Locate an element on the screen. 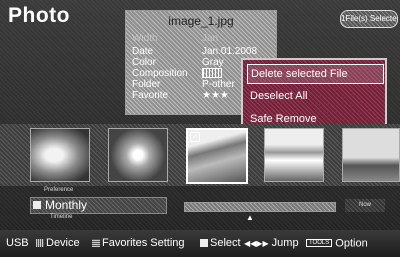  composition-pattern-icon is located at coordinates (212, 73).